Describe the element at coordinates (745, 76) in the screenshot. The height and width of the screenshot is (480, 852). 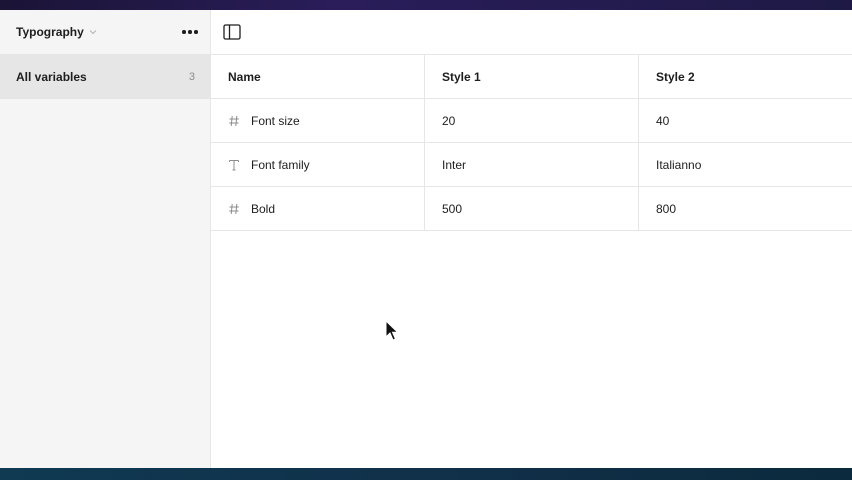
I see `column-header-style-2: Style 2` at that location.